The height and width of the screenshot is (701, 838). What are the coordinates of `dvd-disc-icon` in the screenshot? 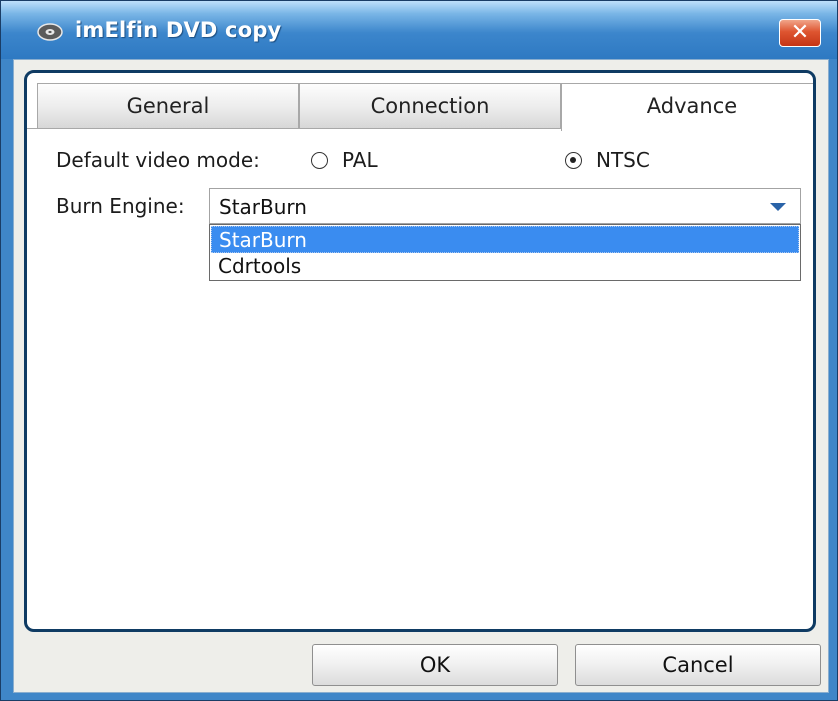 It's located at (50, 32).